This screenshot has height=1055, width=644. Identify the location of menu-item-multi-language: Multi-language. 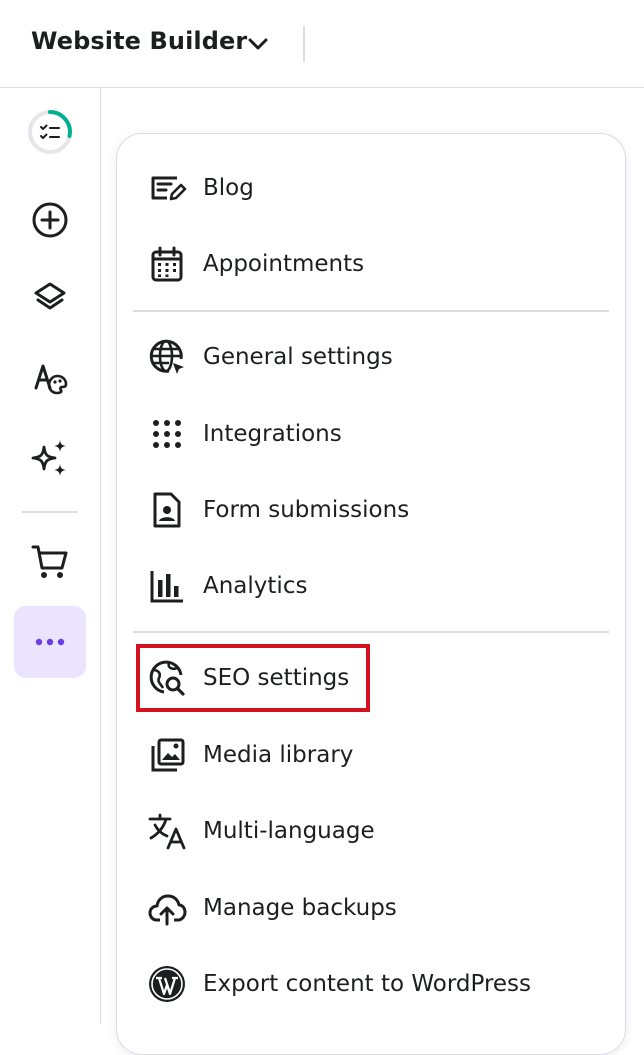
(261, 831).